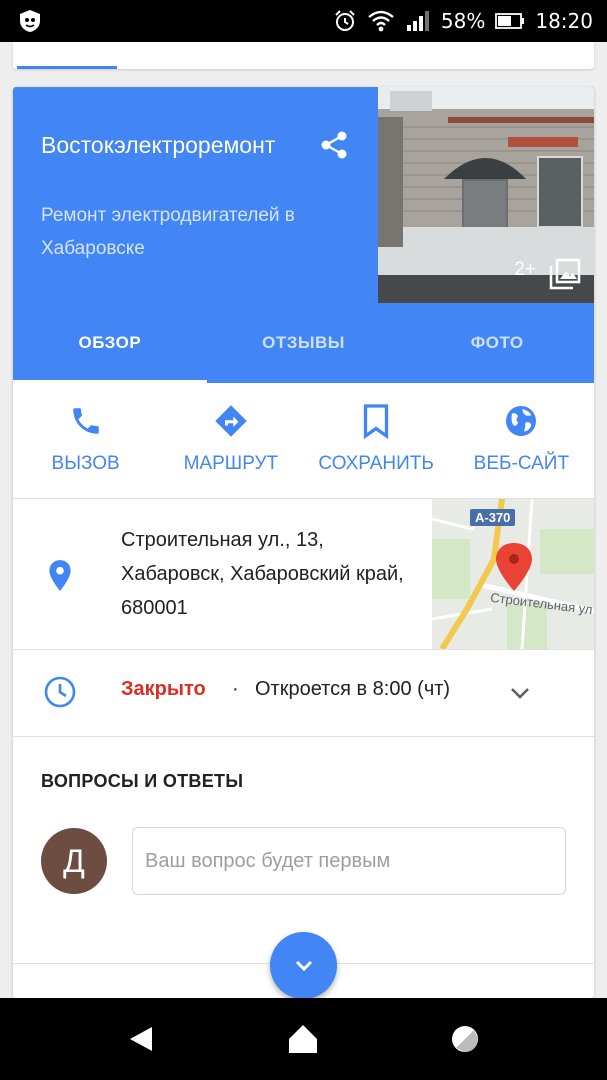 The image size is (607, 1080). What do you see at coordinates (110, 343) in the screenshot?
I see `tab-overview: ОБЗОР` at bounding box center [110, 343].